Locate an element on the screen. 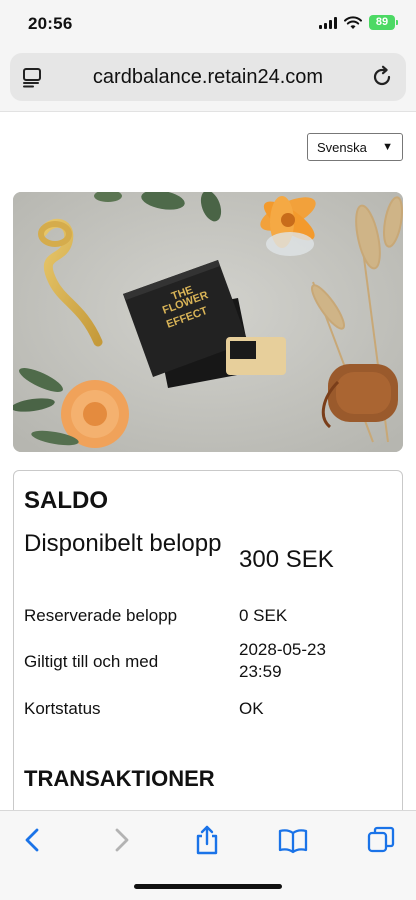 This screenshot has width=416, height=900. card-status-value: OK is located at coordinates (251, 708).